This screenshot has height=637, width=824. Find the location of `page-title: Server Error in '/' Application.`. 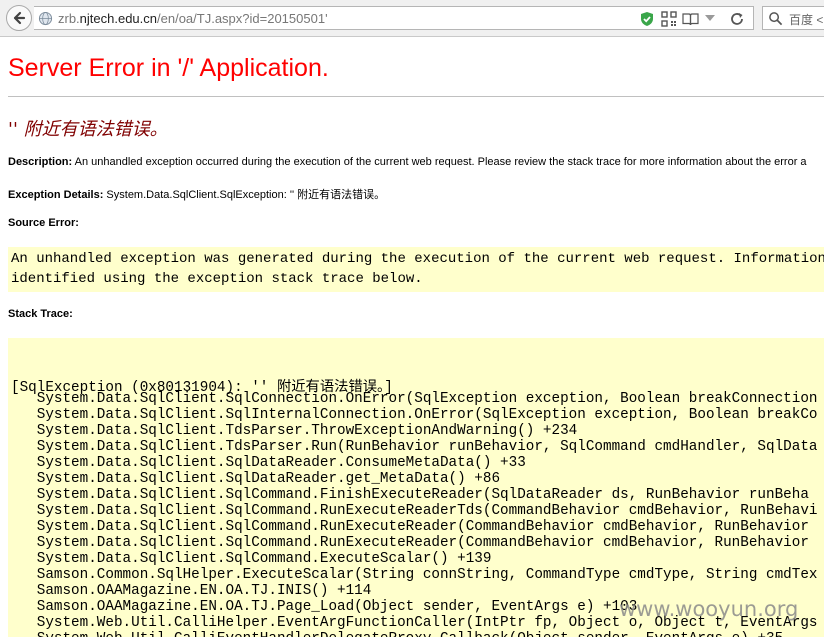

page-title: Server Error in '/' Application. is located at coordinates (168, 68).